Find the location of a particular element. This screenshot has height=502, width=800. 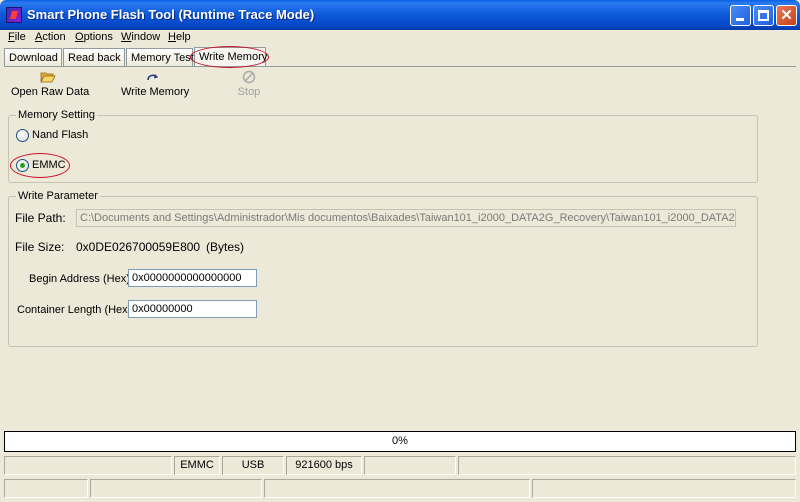

begin-address-input: 0x0000000000000000 is located at coordinates (192, 278).